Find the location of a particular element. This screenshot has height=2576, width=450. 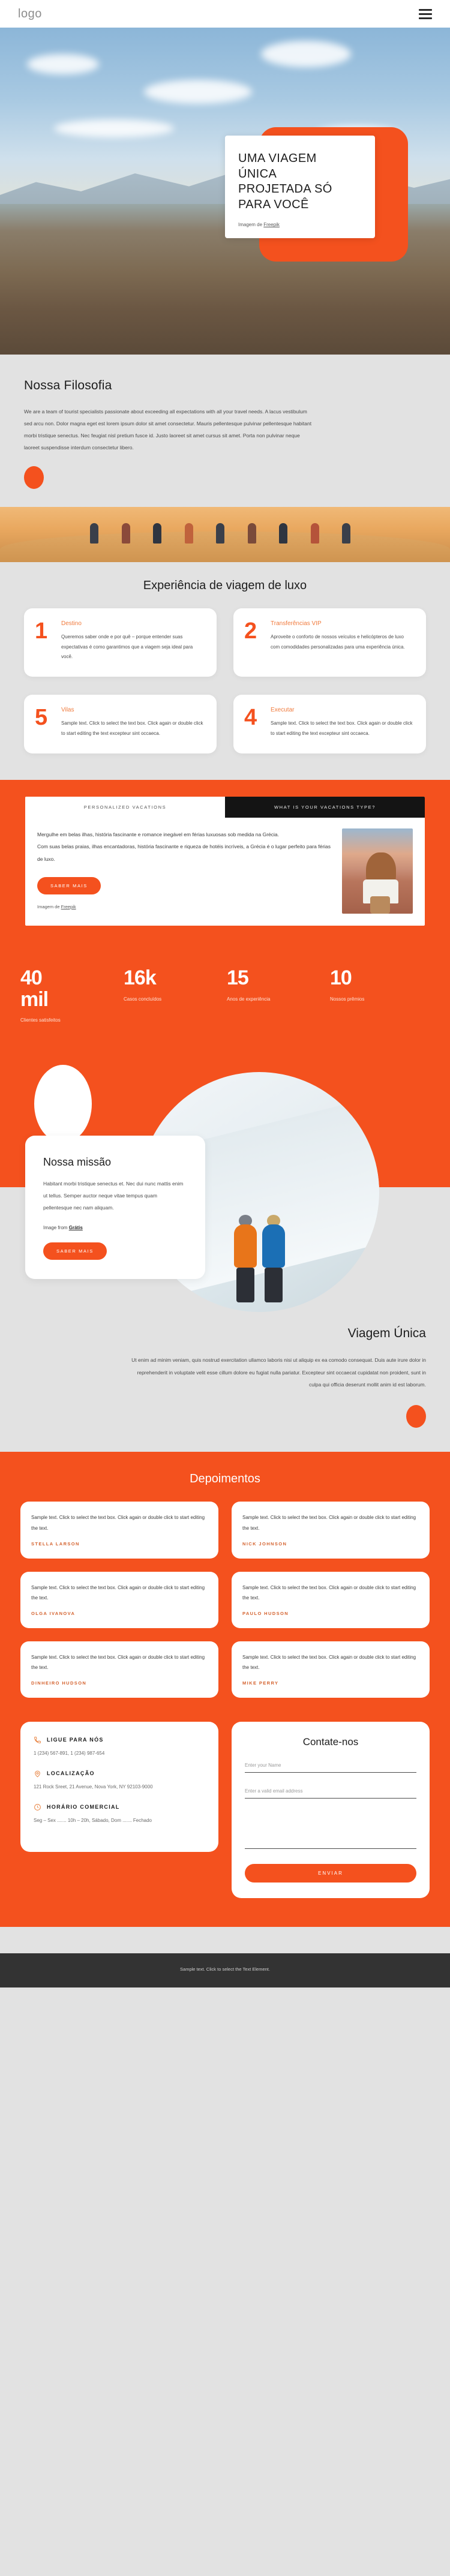

hero-title-line: ÚNICA is located at coordinates (257, 174).